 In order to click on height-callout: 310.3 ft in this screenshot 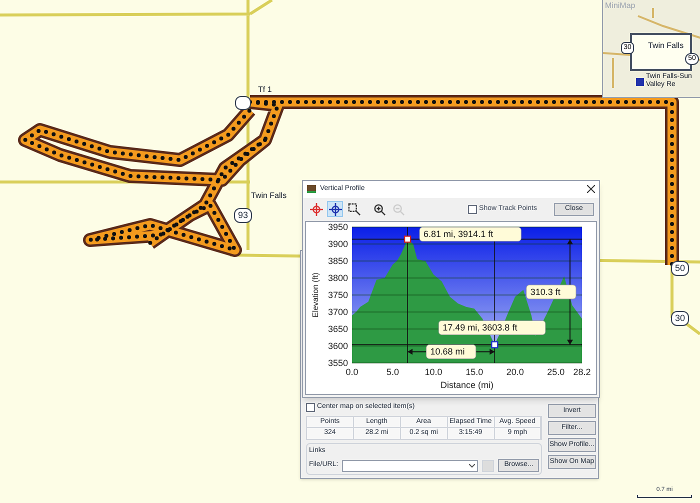, I will do `click(551, 292)`.